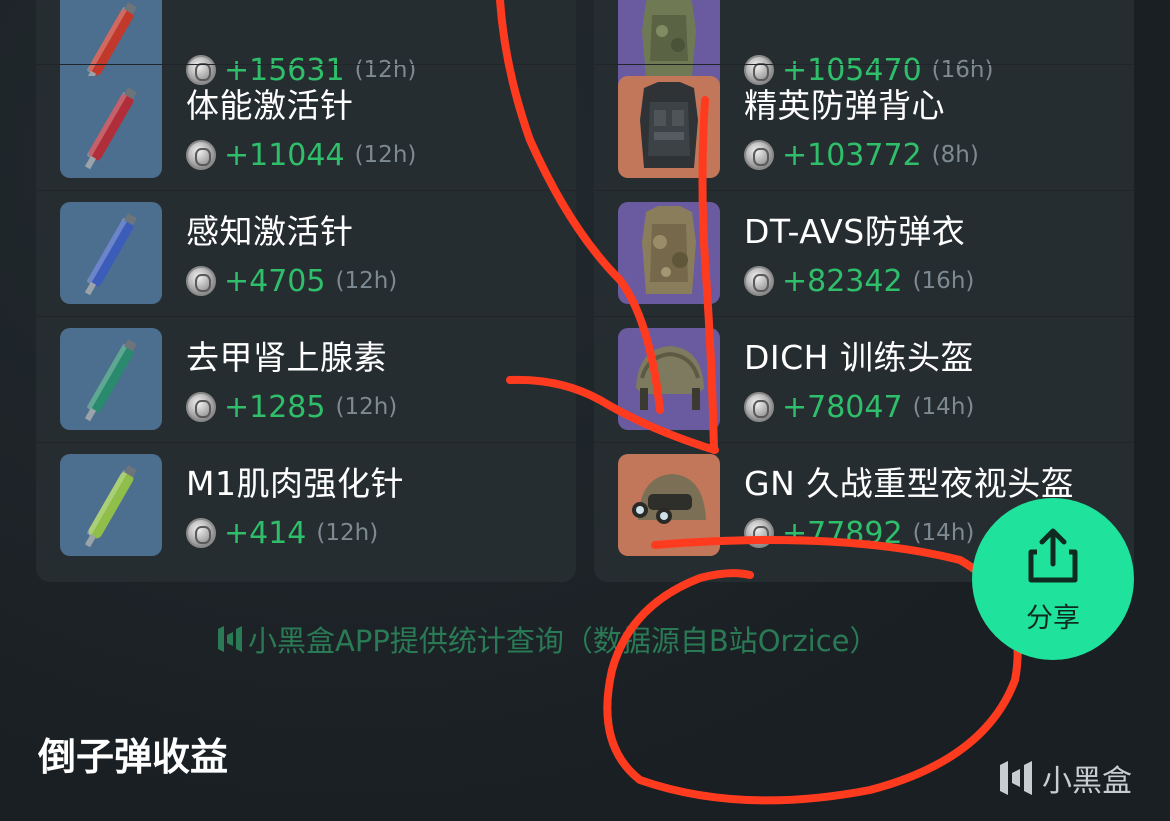 The height and width of the screenshot is (821, 1170). Describe the element at coordinates (265, 533) in the screenshot. I see `item-value: +414` at that location.